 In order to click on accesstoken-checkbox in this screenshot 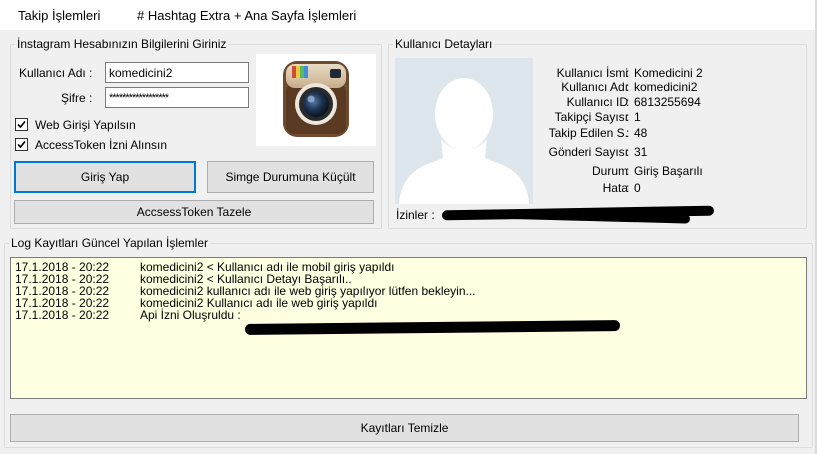, I will do `click(21, 144)`.